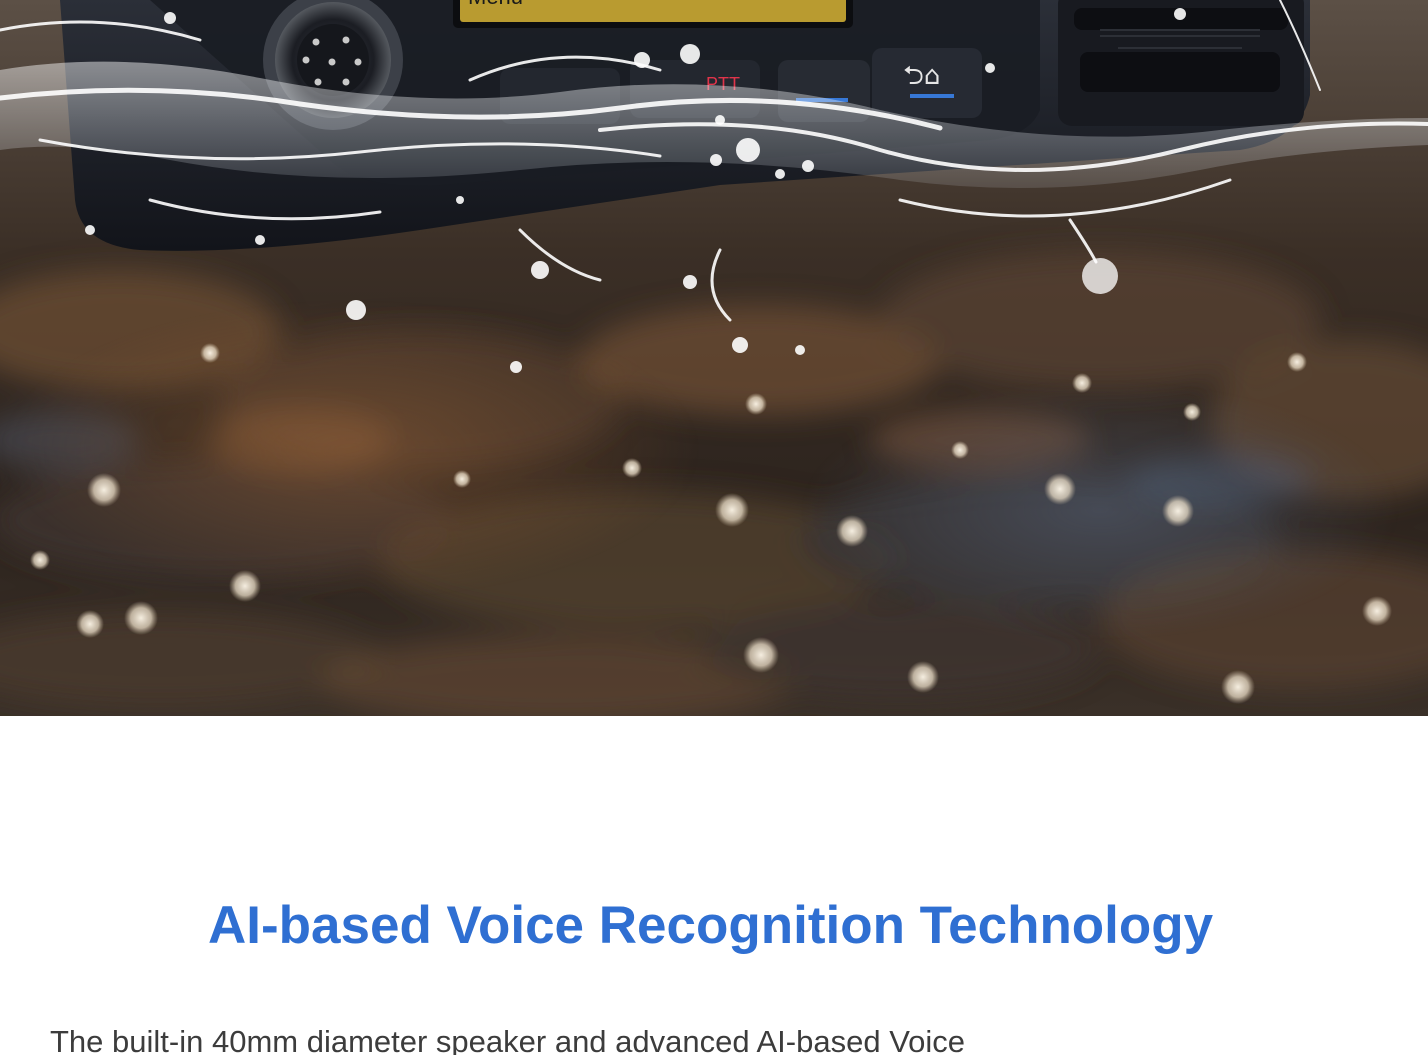 This screenshot has height=1055, width=1428. I want to click on radio-display-text: Menu, so click(495, 4).